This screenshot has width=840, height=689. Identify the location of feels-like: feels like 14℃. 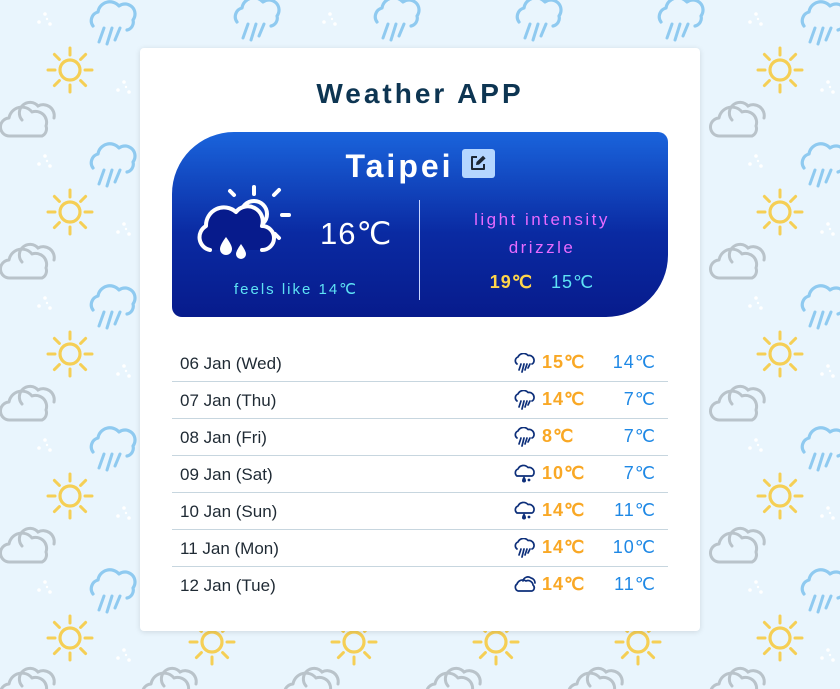
(296, 289).